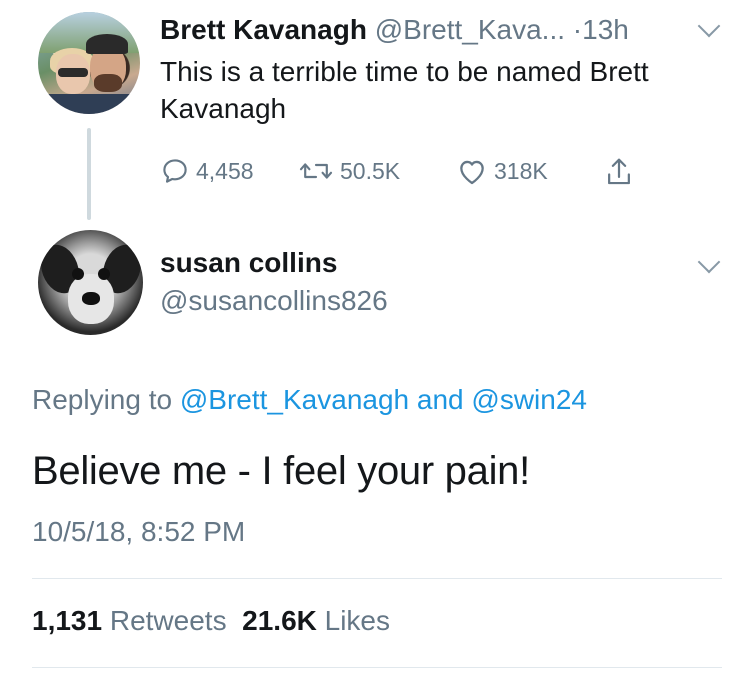 This screenshot has width=749, height=692. I want to click on reply-icon, so click(175, 171).